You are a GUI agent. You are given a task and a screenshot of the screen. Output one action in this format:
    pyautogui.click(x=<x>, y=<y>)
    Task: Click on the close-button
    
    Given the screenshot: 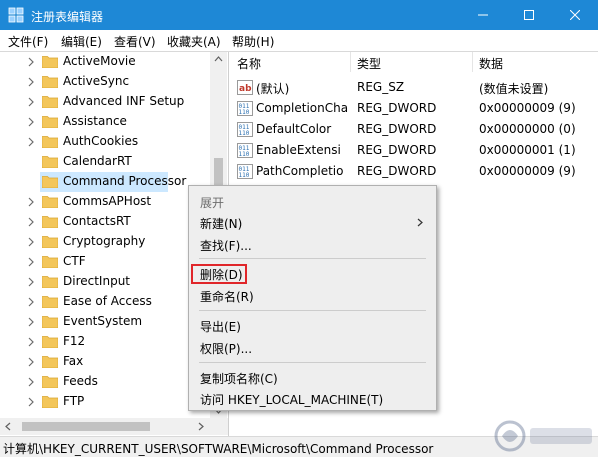 What is the action you would take?
    pyautogui.click(x=575, y=15)
    